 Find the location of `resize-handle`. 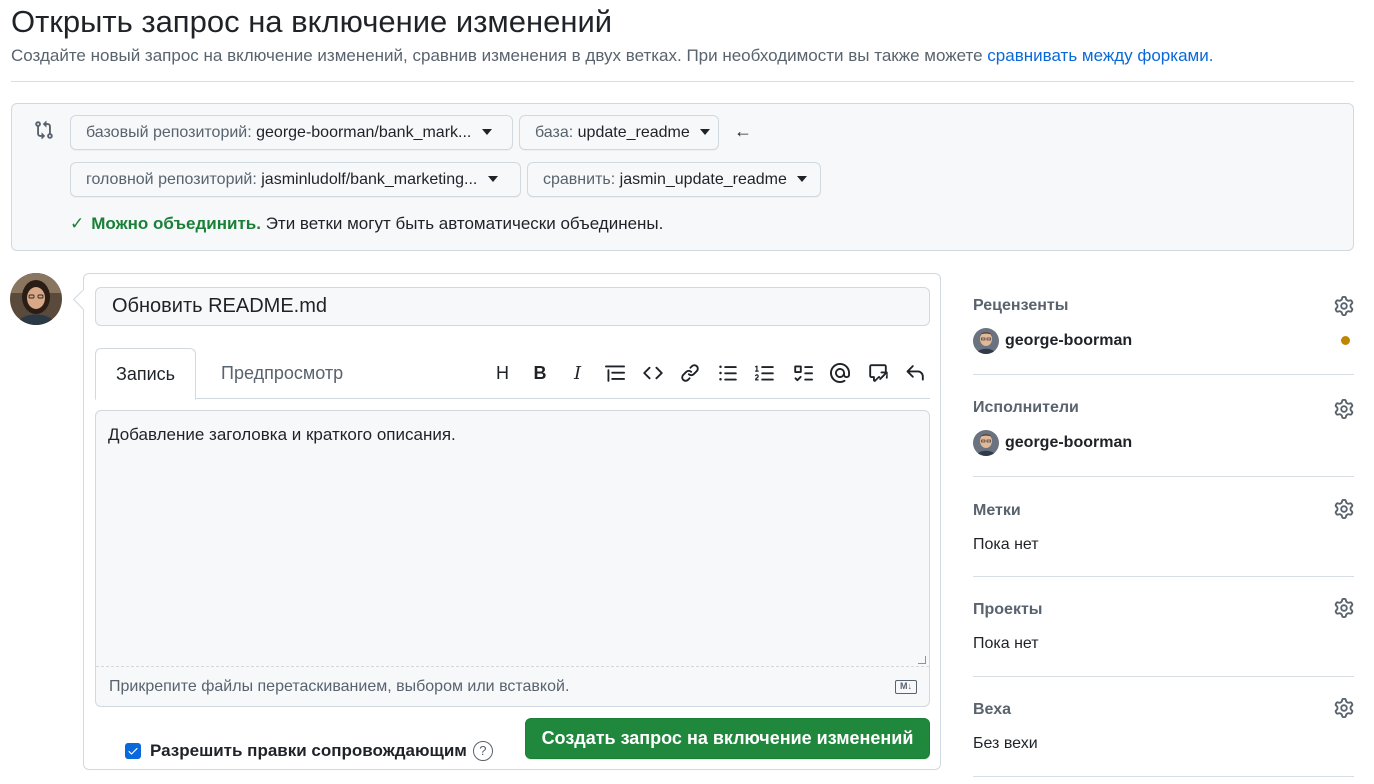

resize-handle is located at coordinates (922, 660).